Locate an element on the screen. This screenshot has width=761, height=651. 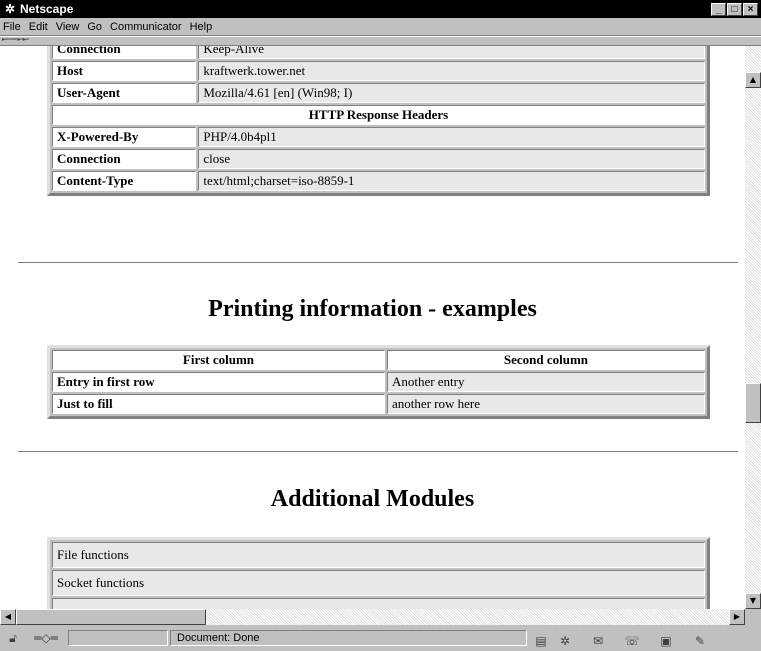
menu-bar: File Edit View Go Communicator Help is located at coordinates (380, 27).